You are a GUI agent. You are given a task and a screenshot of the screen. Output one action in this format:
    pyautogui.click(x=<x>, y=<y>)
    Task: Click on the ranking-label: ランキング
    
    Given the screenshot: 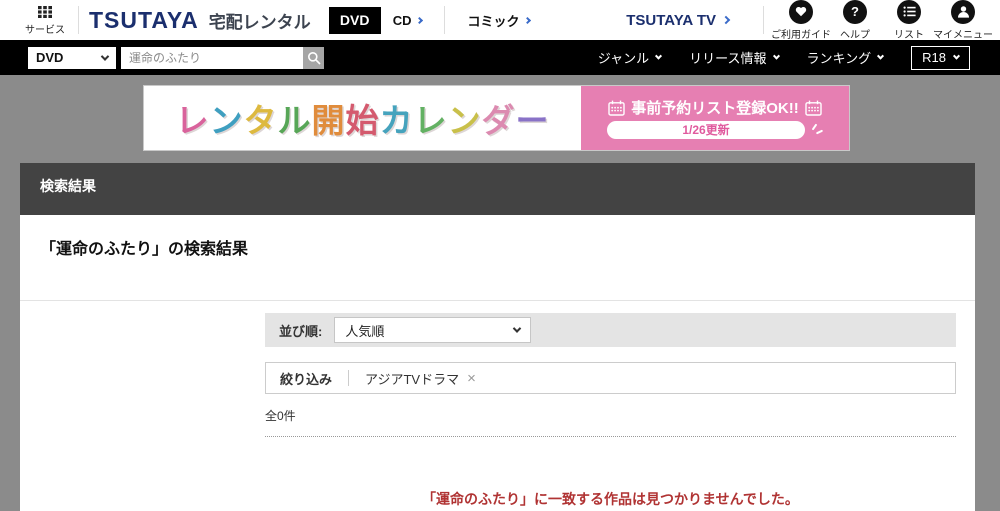 What is the action you would take?
    pyautogui.click(x=839, y=58)
    